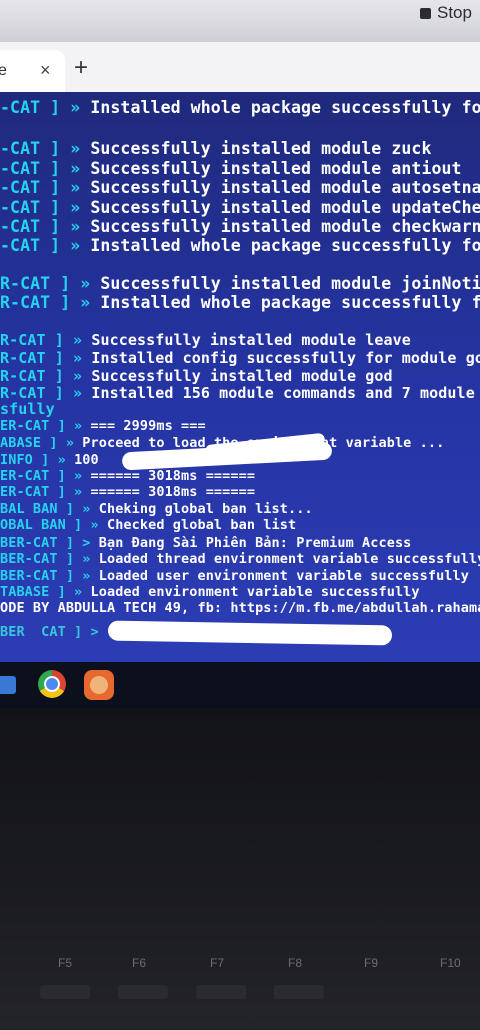  I want to click on f6-key: F6, so click(139, 963).